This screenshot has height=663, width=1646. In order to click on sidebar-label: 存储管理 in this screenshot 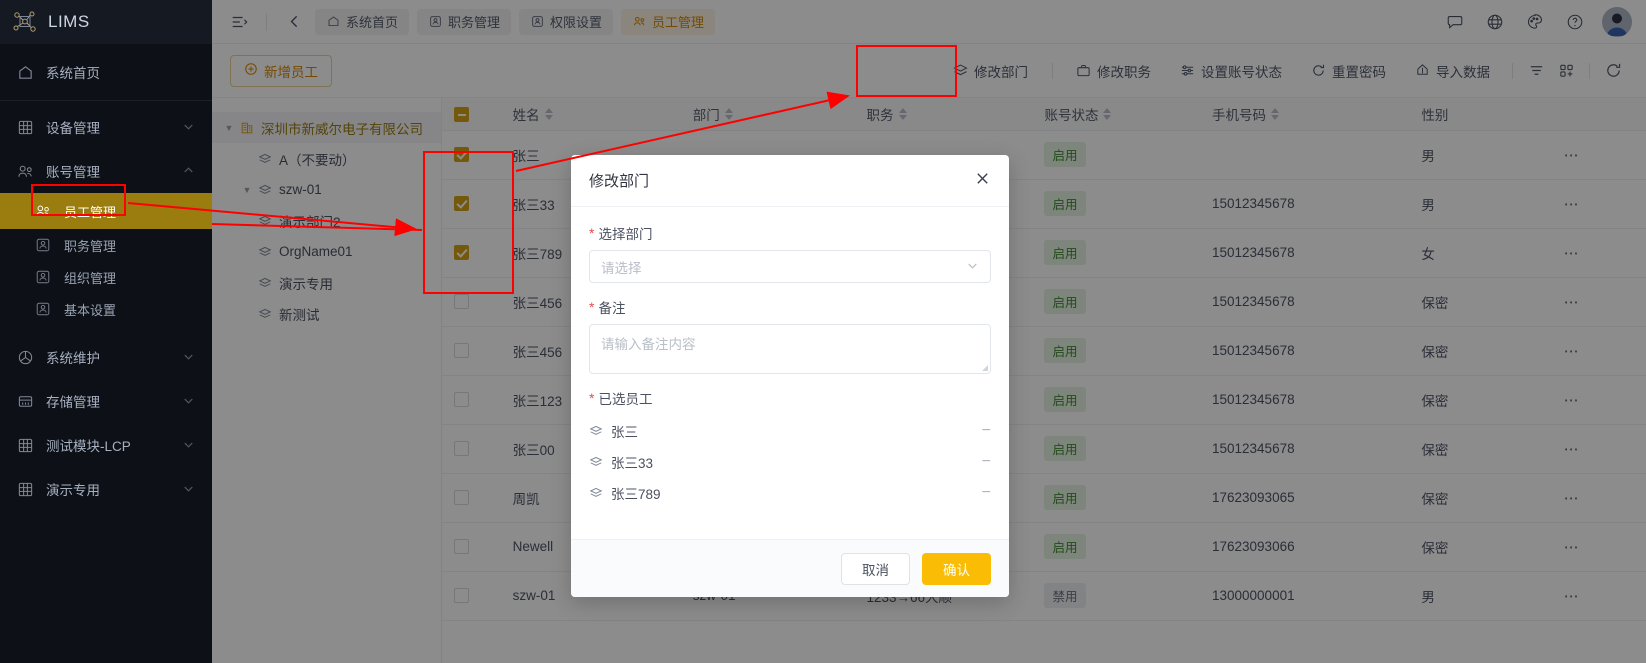, I will do `click(73, 402)`.